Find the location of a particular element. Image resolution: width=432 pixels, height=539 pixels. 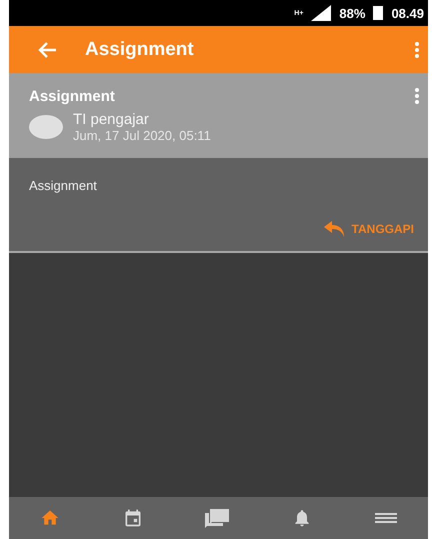

app-title: Assignment is located at coordinates (140, 49).